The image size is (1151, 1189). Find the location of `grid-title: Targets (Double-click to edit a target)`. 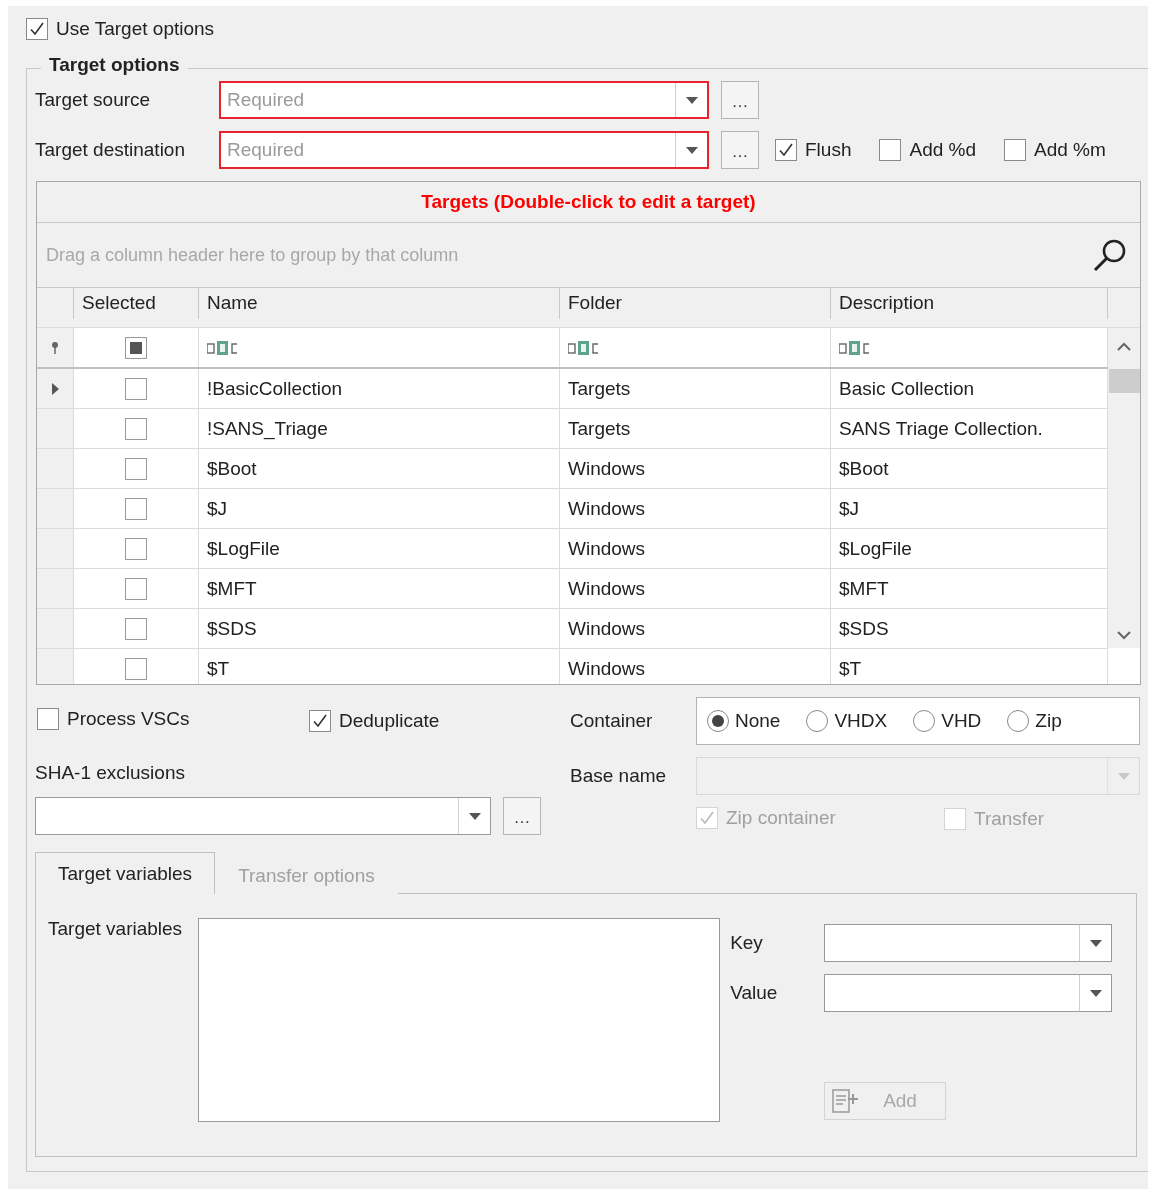

grid-title: Targets (Double-click to edit a target) is located at coordinates (588, 202).